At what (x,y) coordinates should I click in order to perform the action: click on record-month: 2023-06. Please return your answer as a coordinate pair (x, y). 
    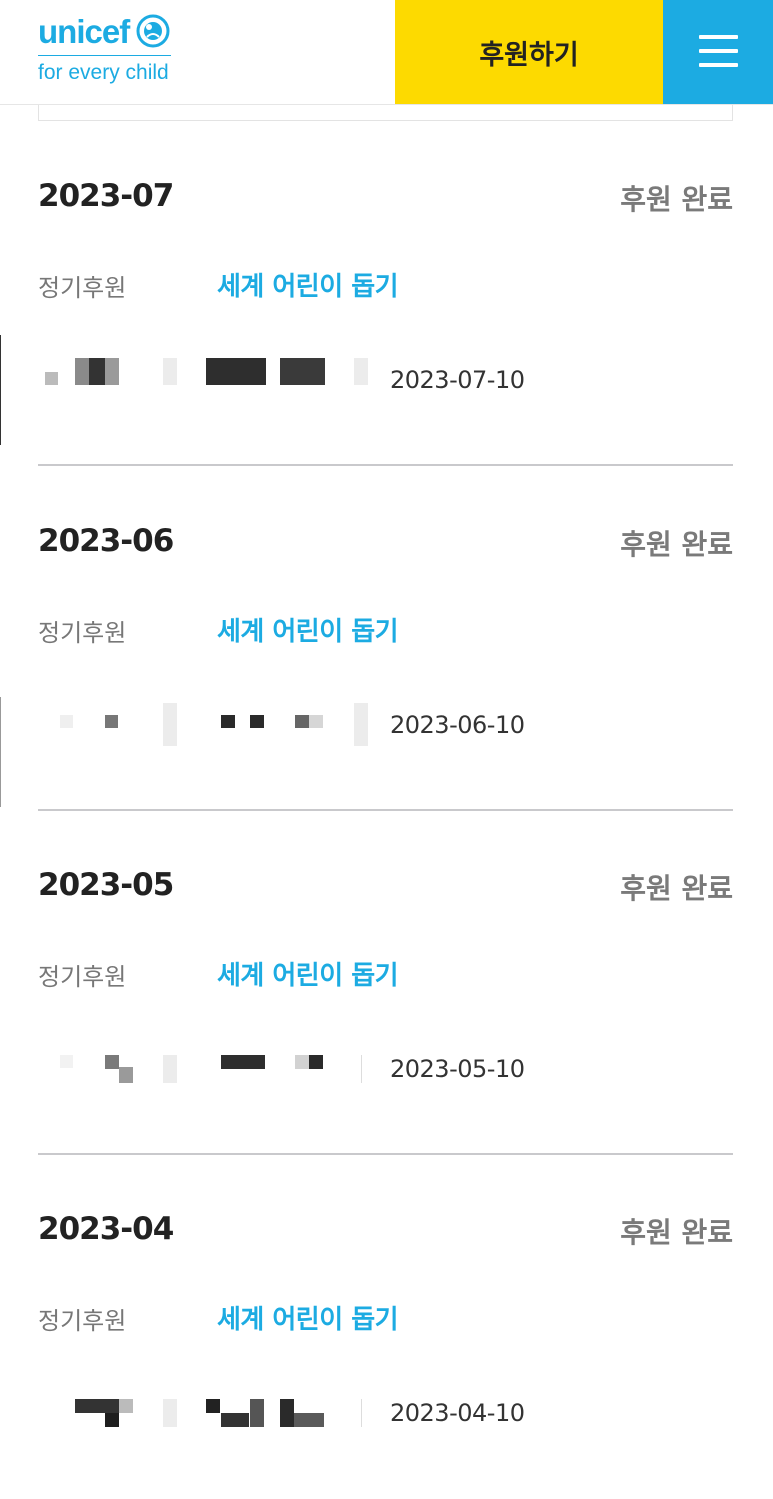
    Looking at the image, I should click on (106, 541).